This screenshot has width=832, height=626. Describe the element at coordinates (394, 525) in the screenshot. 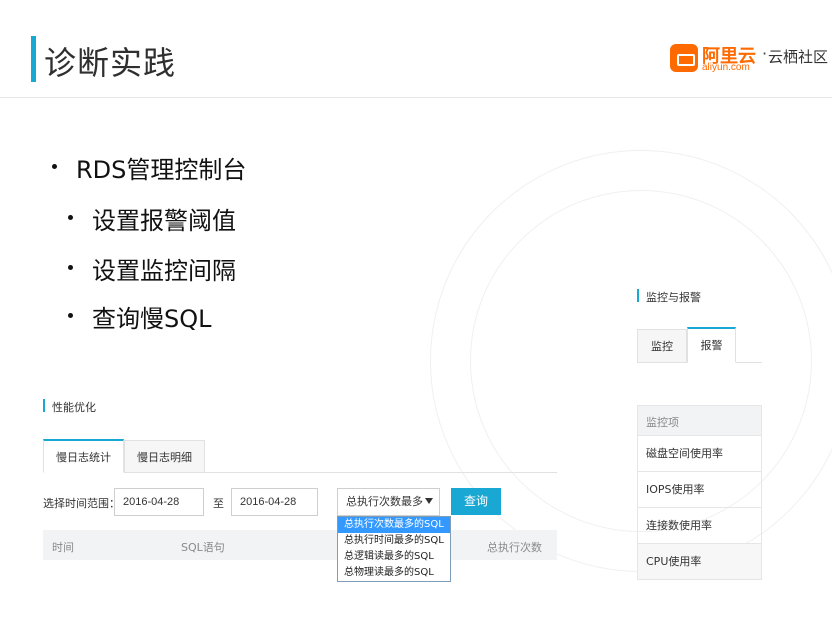

I see `sort-option: 总执行次数最多的SQL` at that location.